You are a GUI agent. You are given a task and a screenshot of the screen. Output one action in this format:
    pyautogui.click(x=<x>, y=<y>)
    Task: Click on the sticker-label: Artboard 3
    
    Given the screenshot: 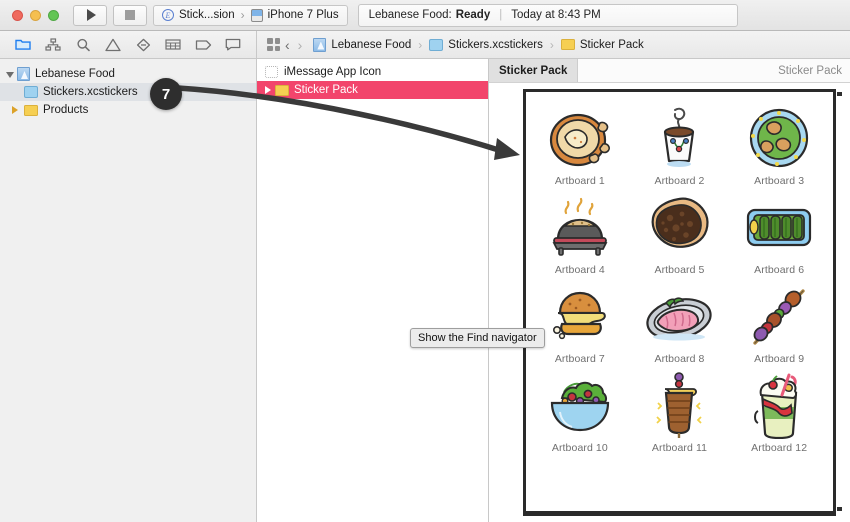 What is the action you would take?
    pyautogui.click(x=779, y=181)
    